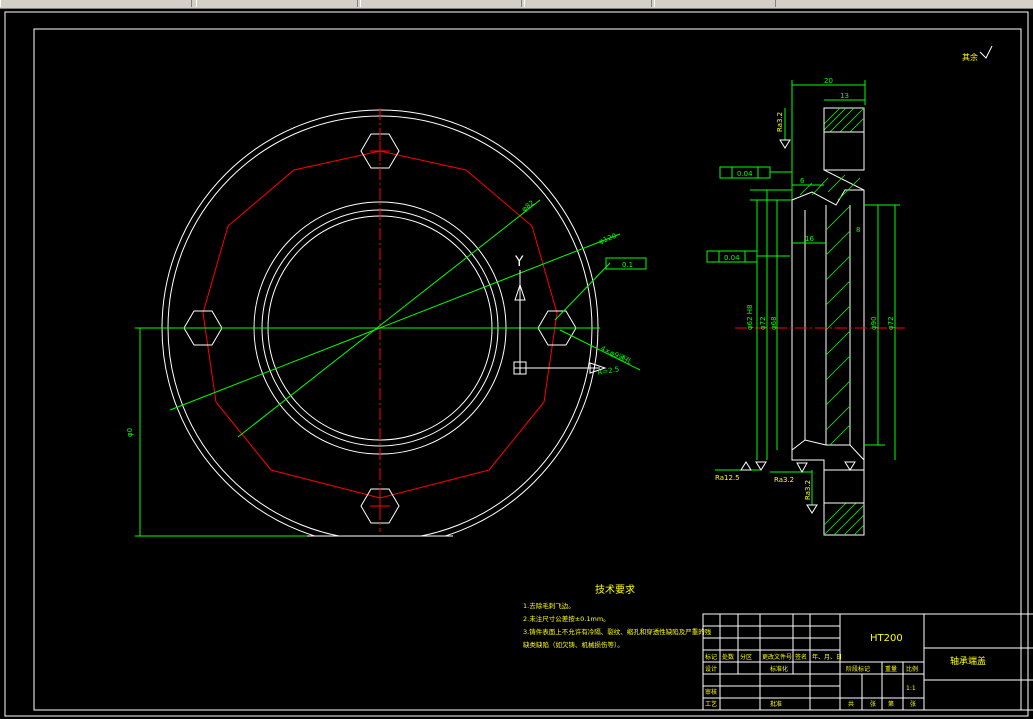  I want to click on flatness-value: 0.1, so click(627, 265).